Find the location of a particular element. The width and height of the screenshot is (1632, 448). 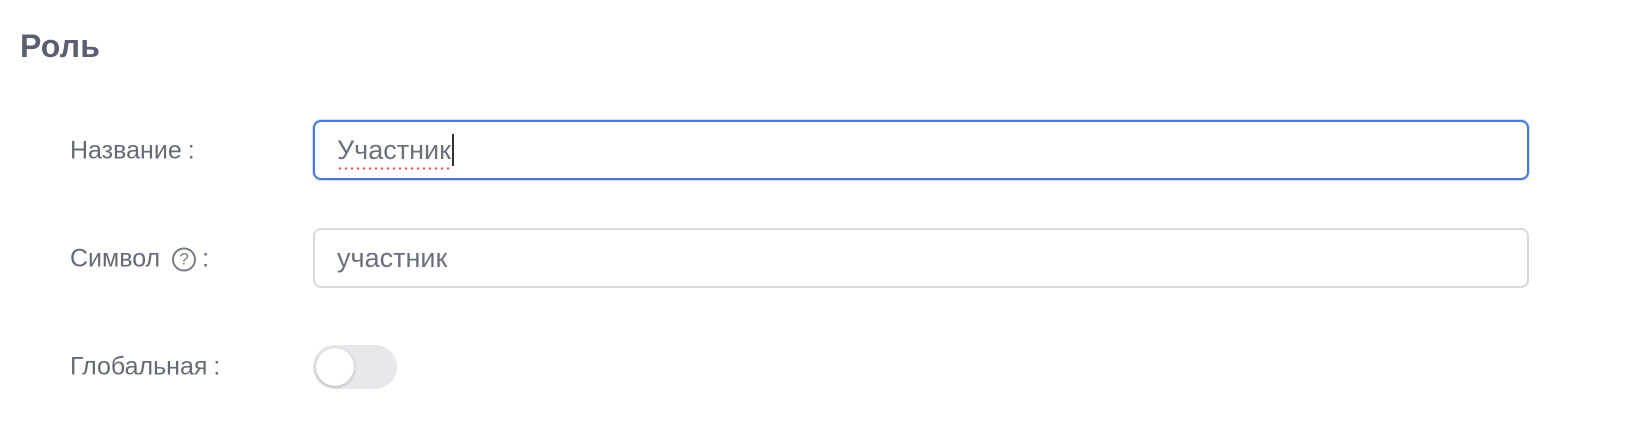

section-title: Роль is located at coordinates (60, 46).